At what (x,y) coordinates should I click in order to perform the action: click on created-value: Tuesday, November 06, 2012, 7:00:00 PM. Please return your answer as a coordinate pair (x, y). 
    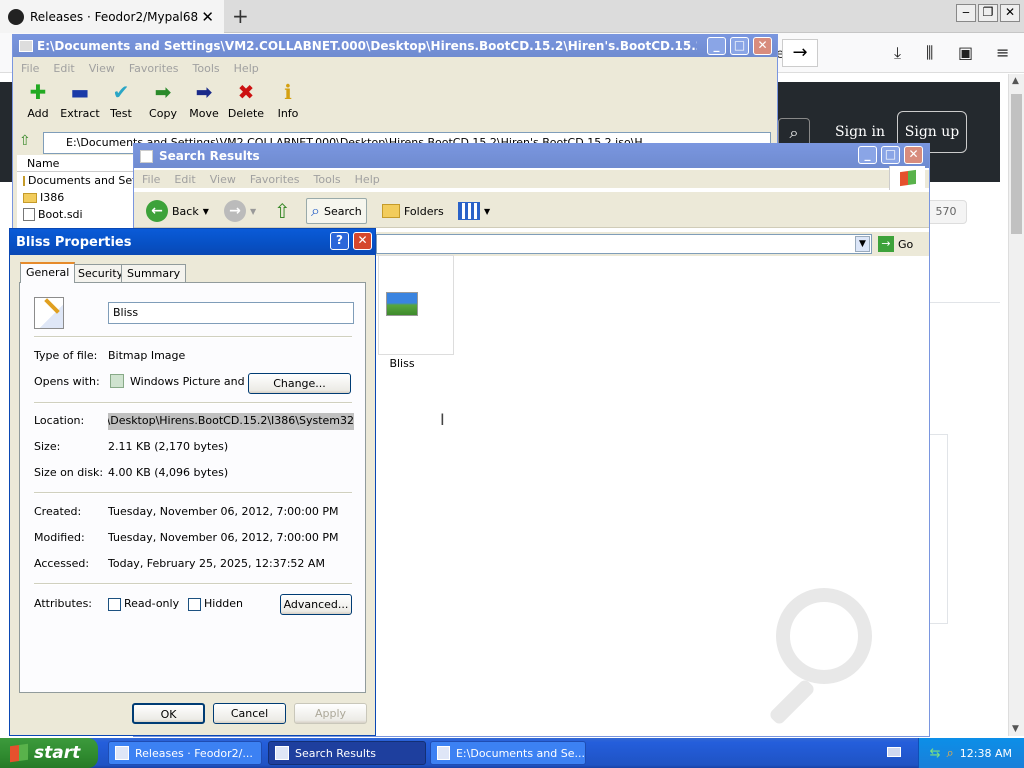
    Looking at the image, I should click on (223, 511).